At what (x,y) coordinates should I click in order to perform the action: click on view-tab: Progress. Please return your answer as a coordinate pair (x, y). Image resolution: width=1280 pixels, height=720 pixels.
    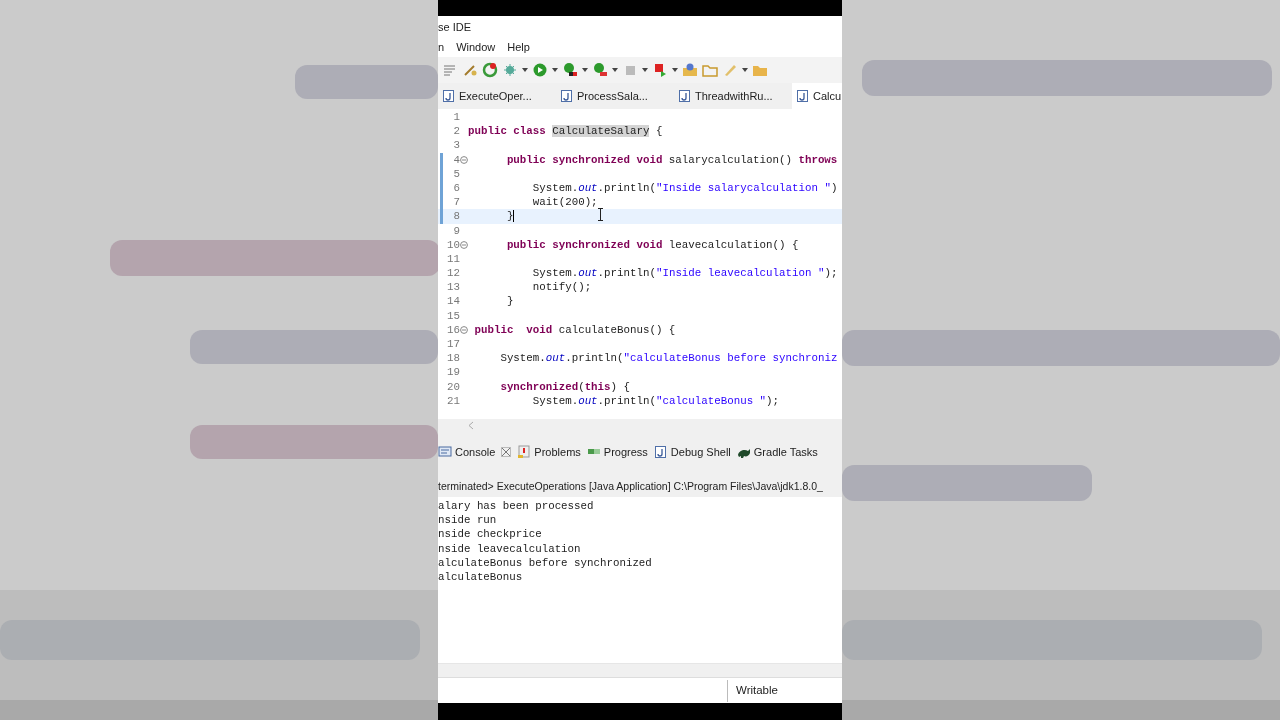
    Looking at the image, I should click on (617, 452).